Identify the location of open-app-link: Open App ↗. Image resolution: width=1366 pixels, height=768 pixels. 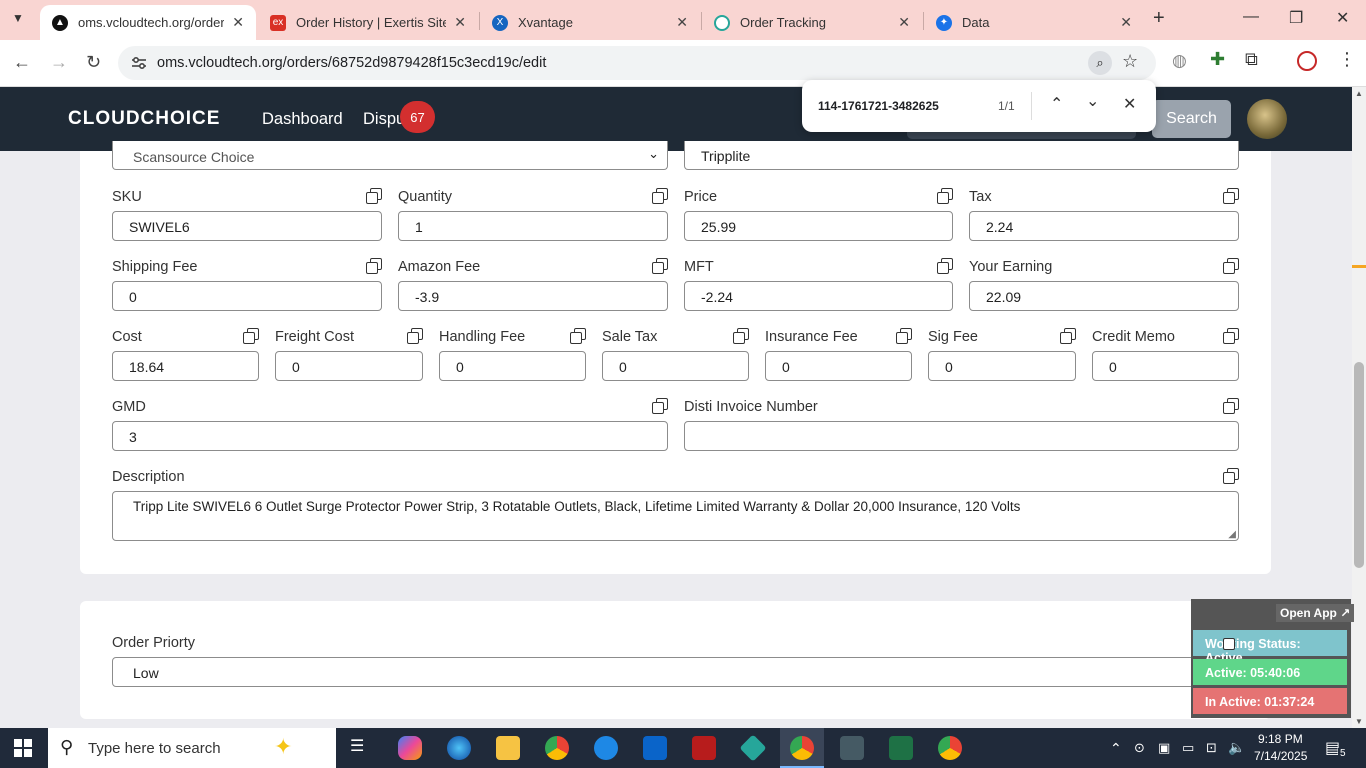
(1315, 613).